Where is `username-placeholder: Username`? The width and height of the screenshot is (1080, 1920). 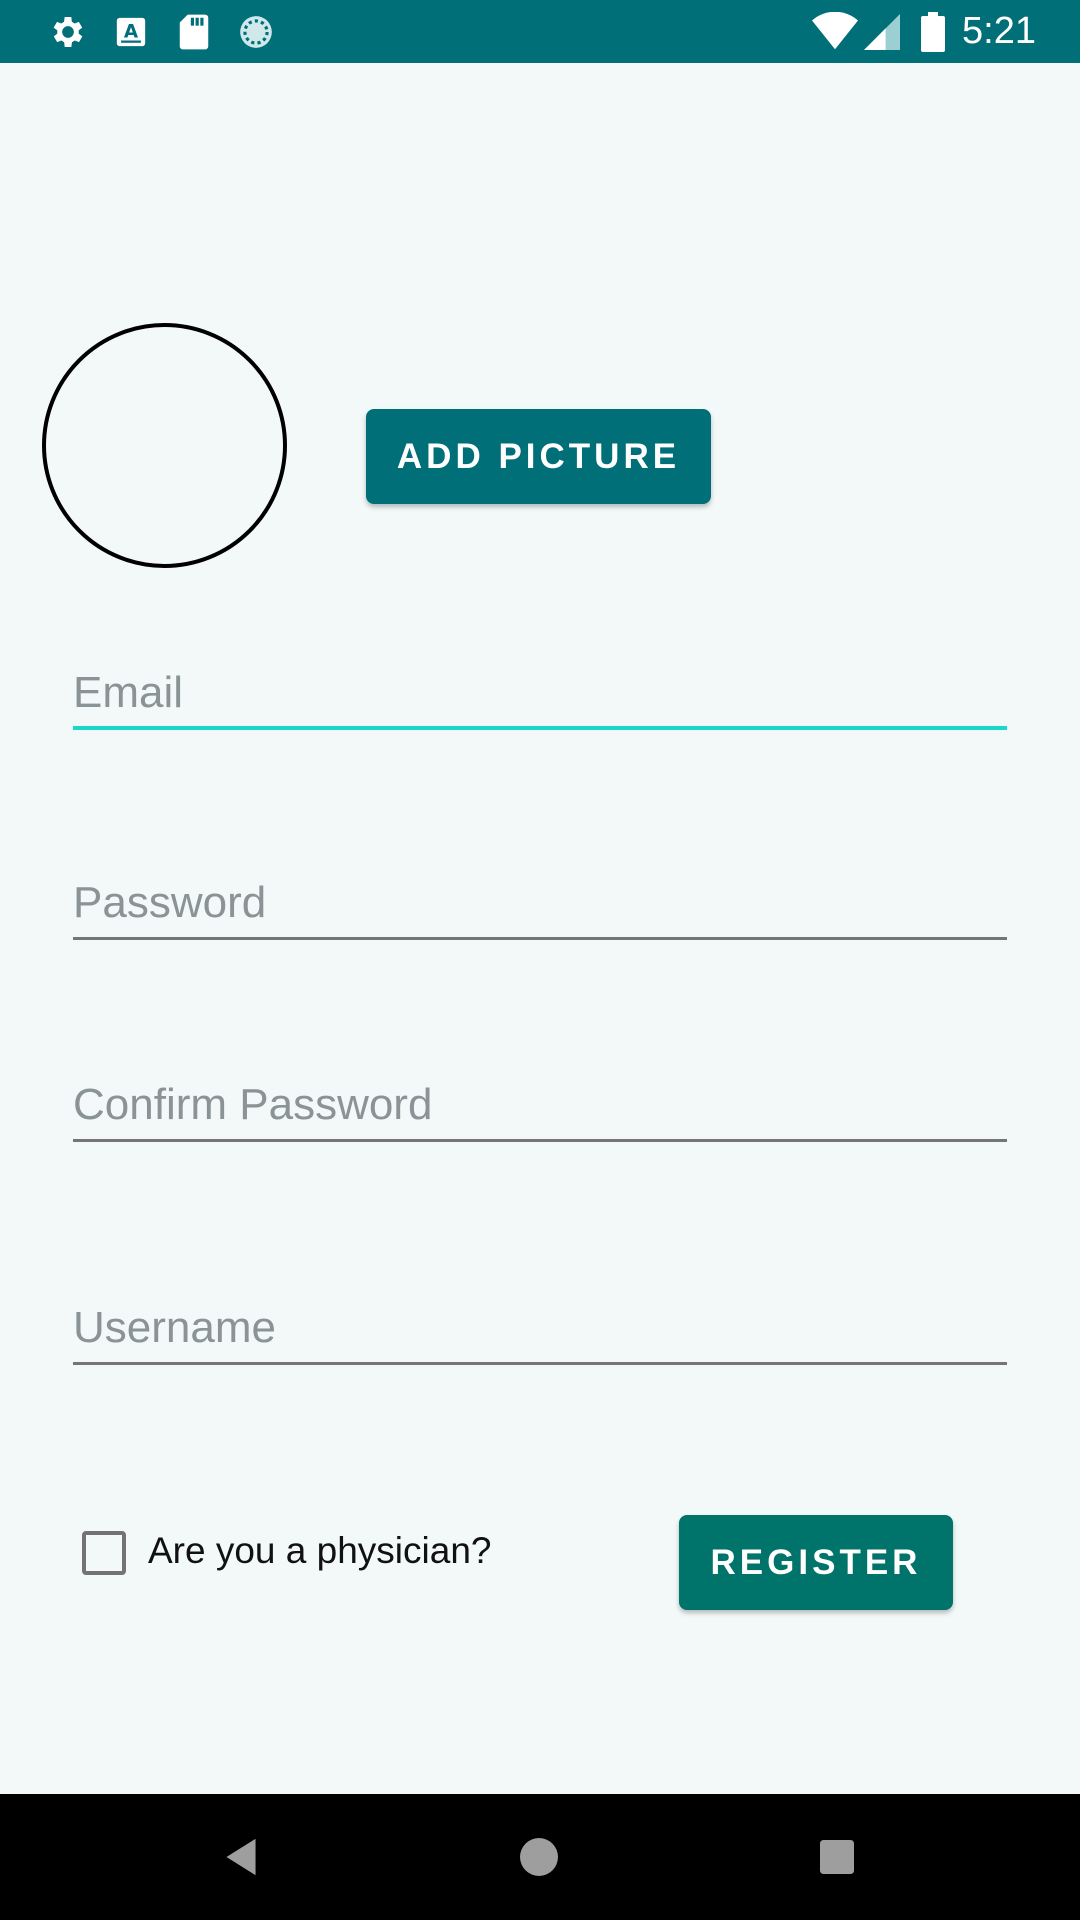 username-placeholder: Username is located at coordinates (174, 1327).